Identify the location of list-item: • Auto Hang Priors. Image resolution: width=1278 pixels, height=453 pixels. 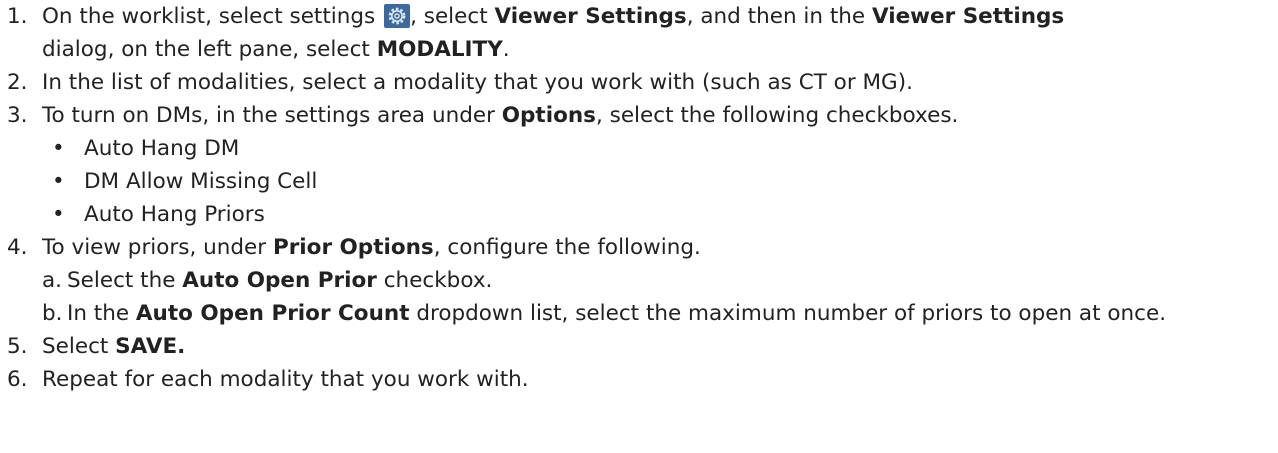
(660, 214).